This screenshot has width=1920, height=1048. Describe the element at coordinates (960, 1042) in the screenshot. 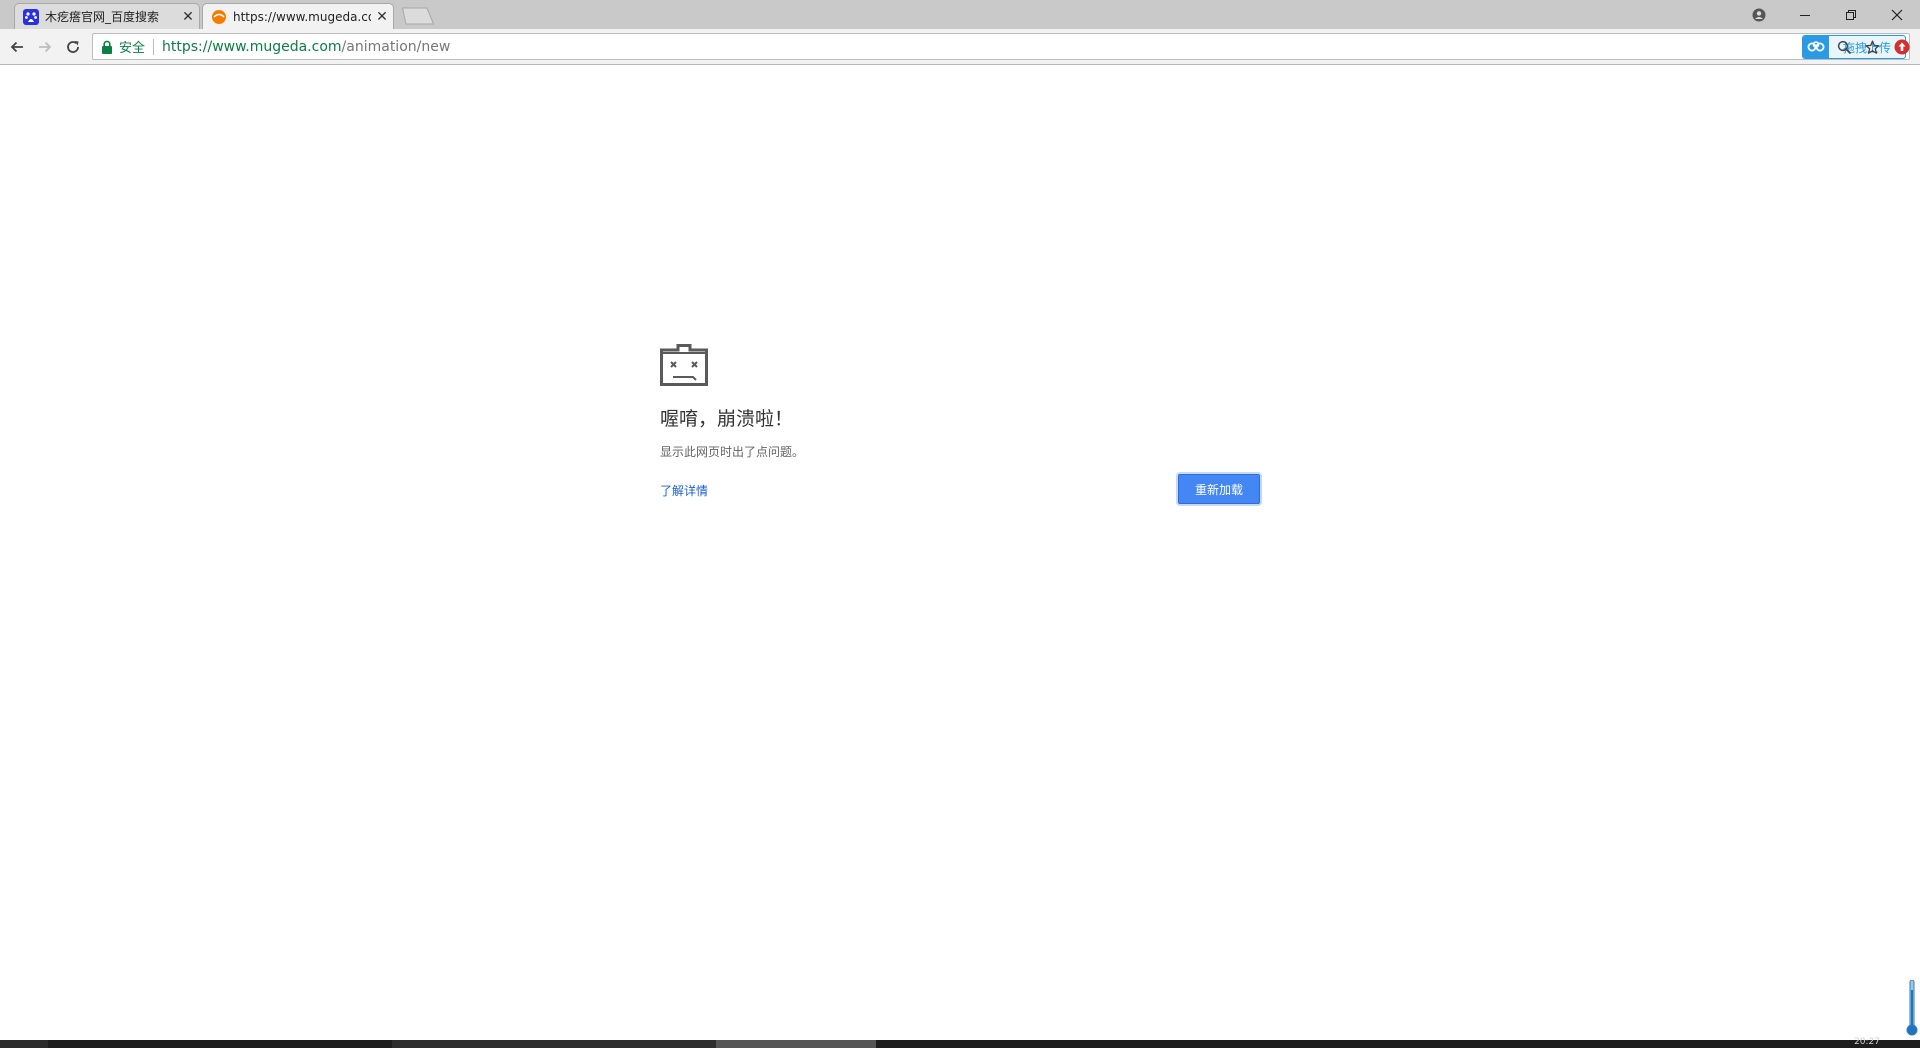

I see `taskbar: 20:27` at that location.